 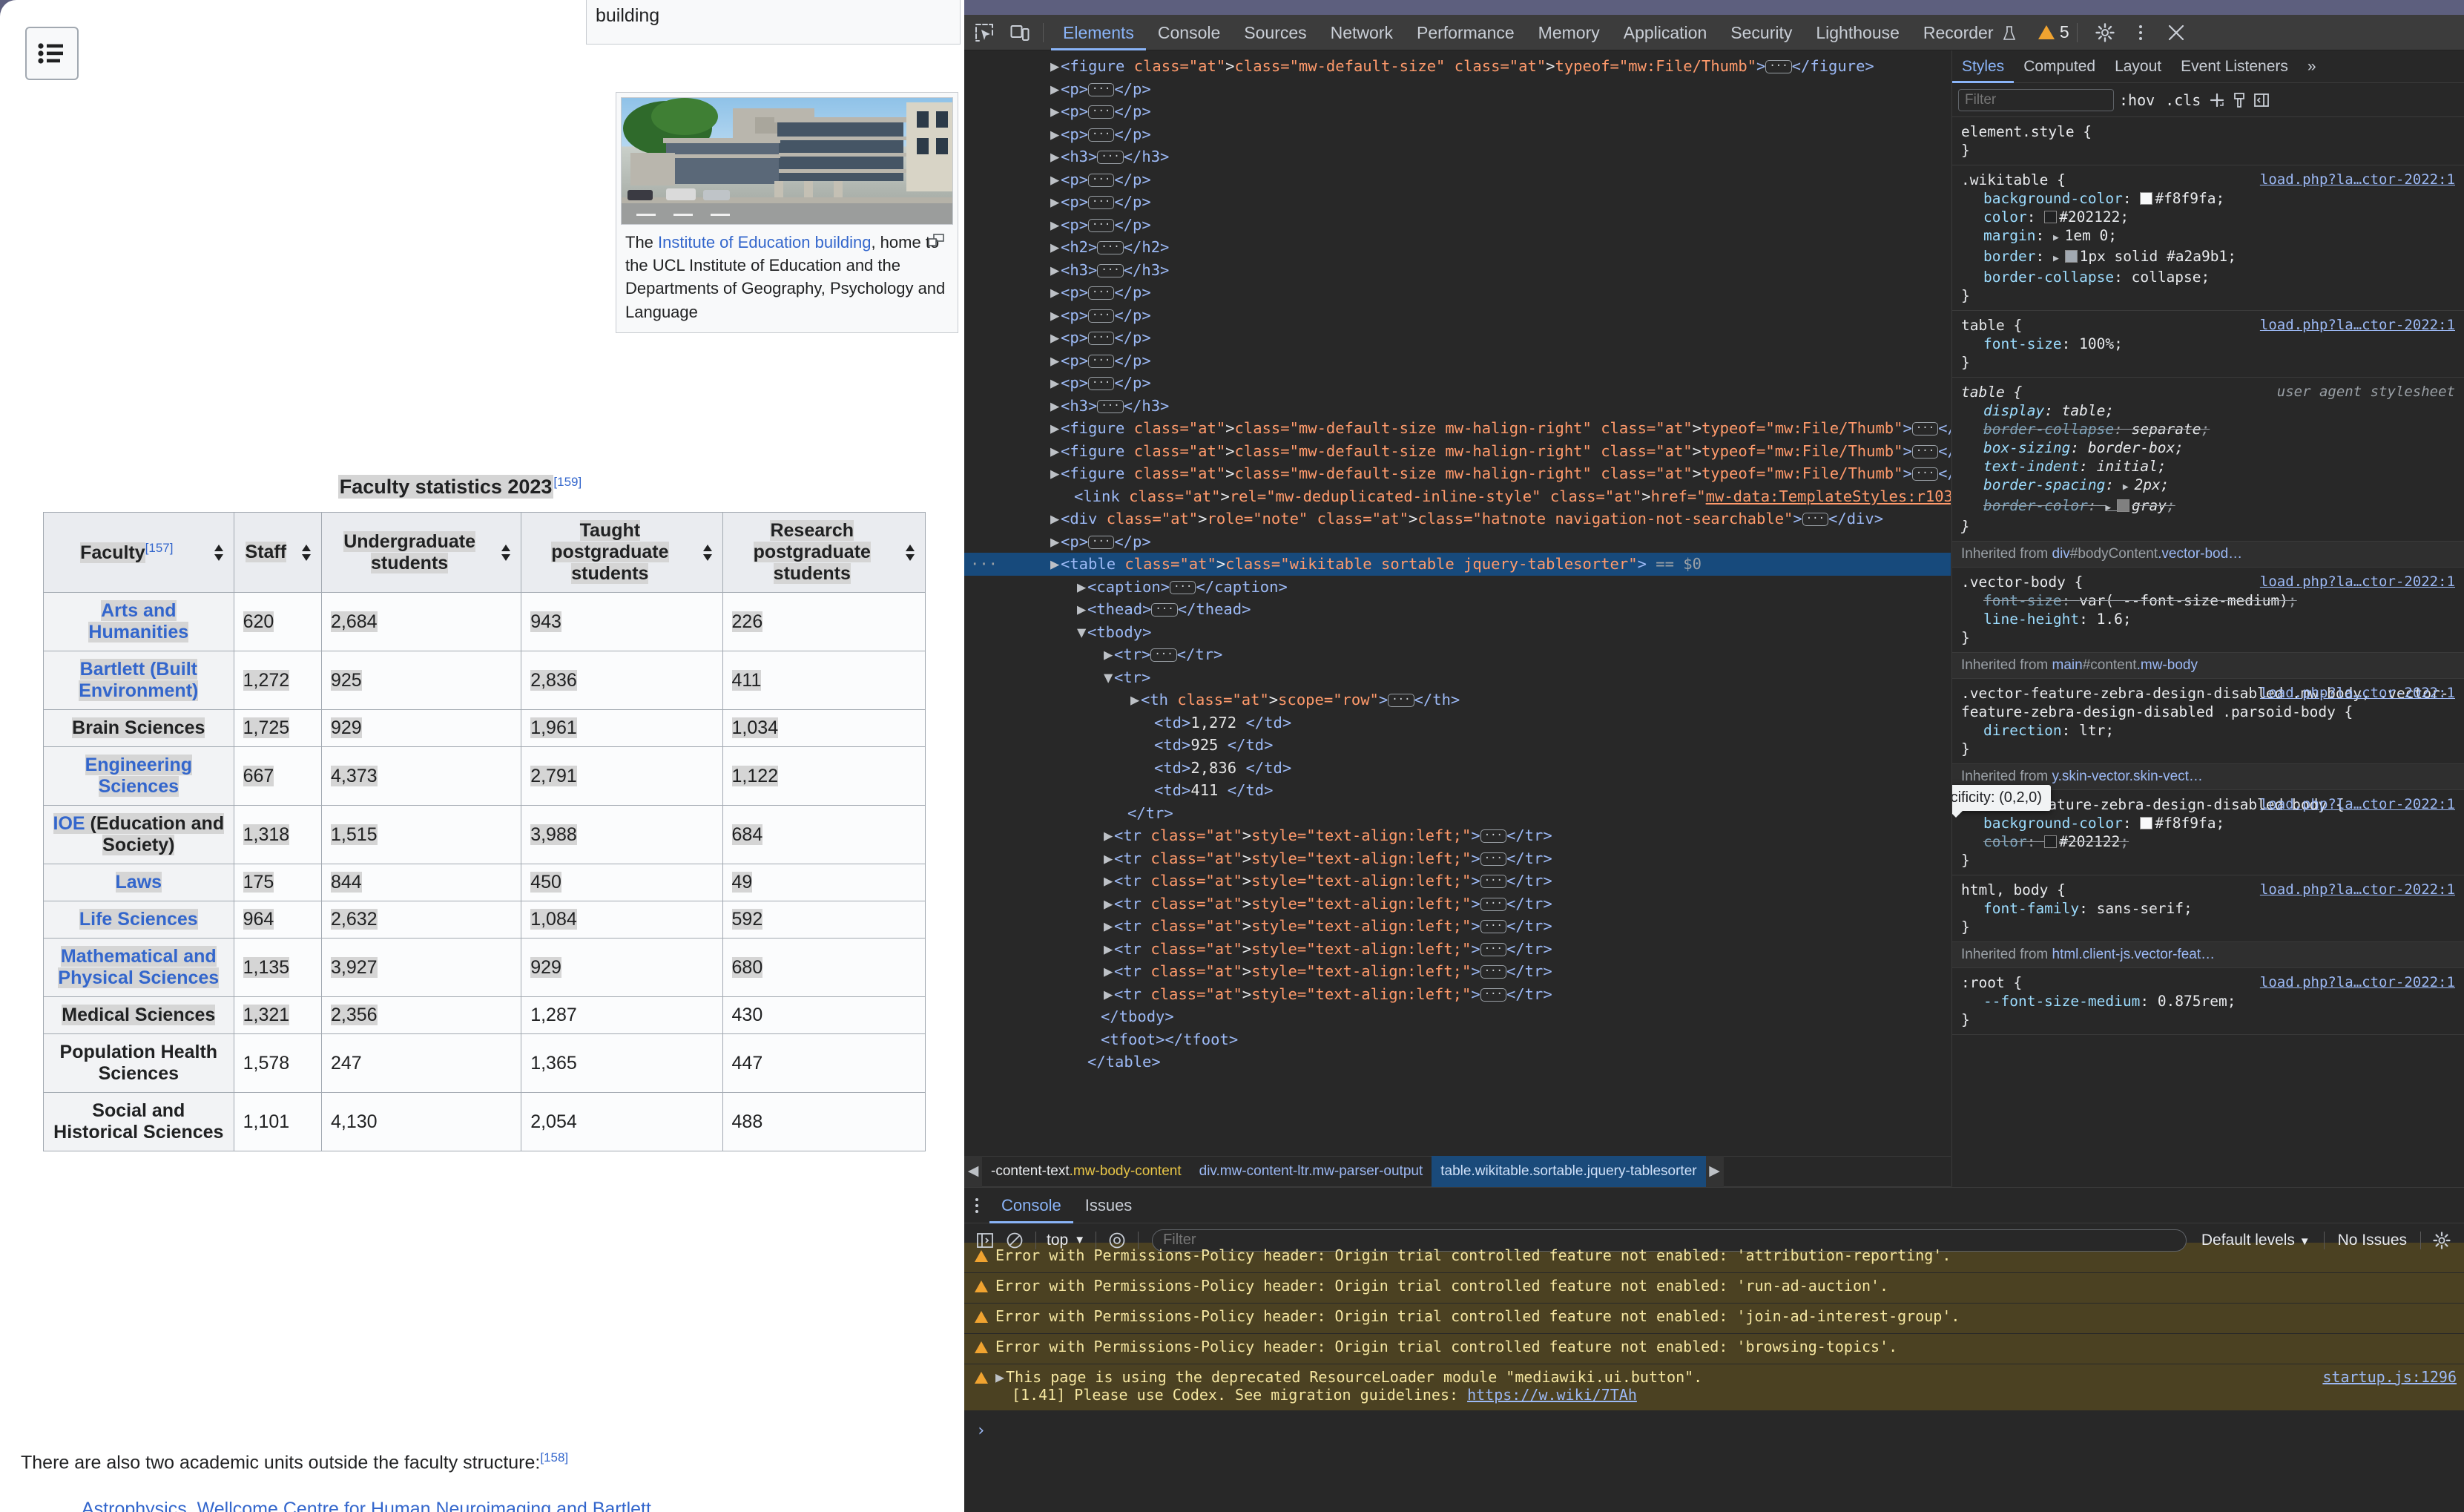 What do you see at coordinates (973, 1171) in the screenshot?
I see `breadcrumb-scroll-left-icon: ◀` at bounding box center [973, 1171].